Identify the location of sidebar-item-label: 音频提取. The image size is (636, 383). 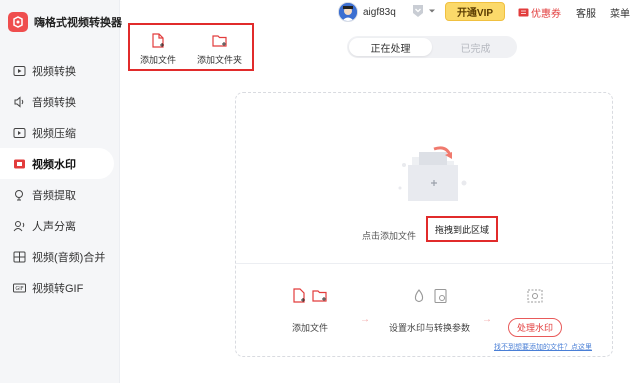
(54, 195).